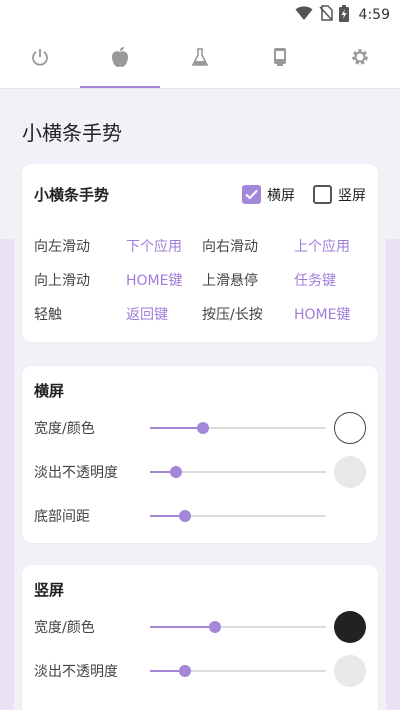 The width and height of the screenshot is (400, 710). I want to click on gesture-label: 向上滑动, so click(62, 281).